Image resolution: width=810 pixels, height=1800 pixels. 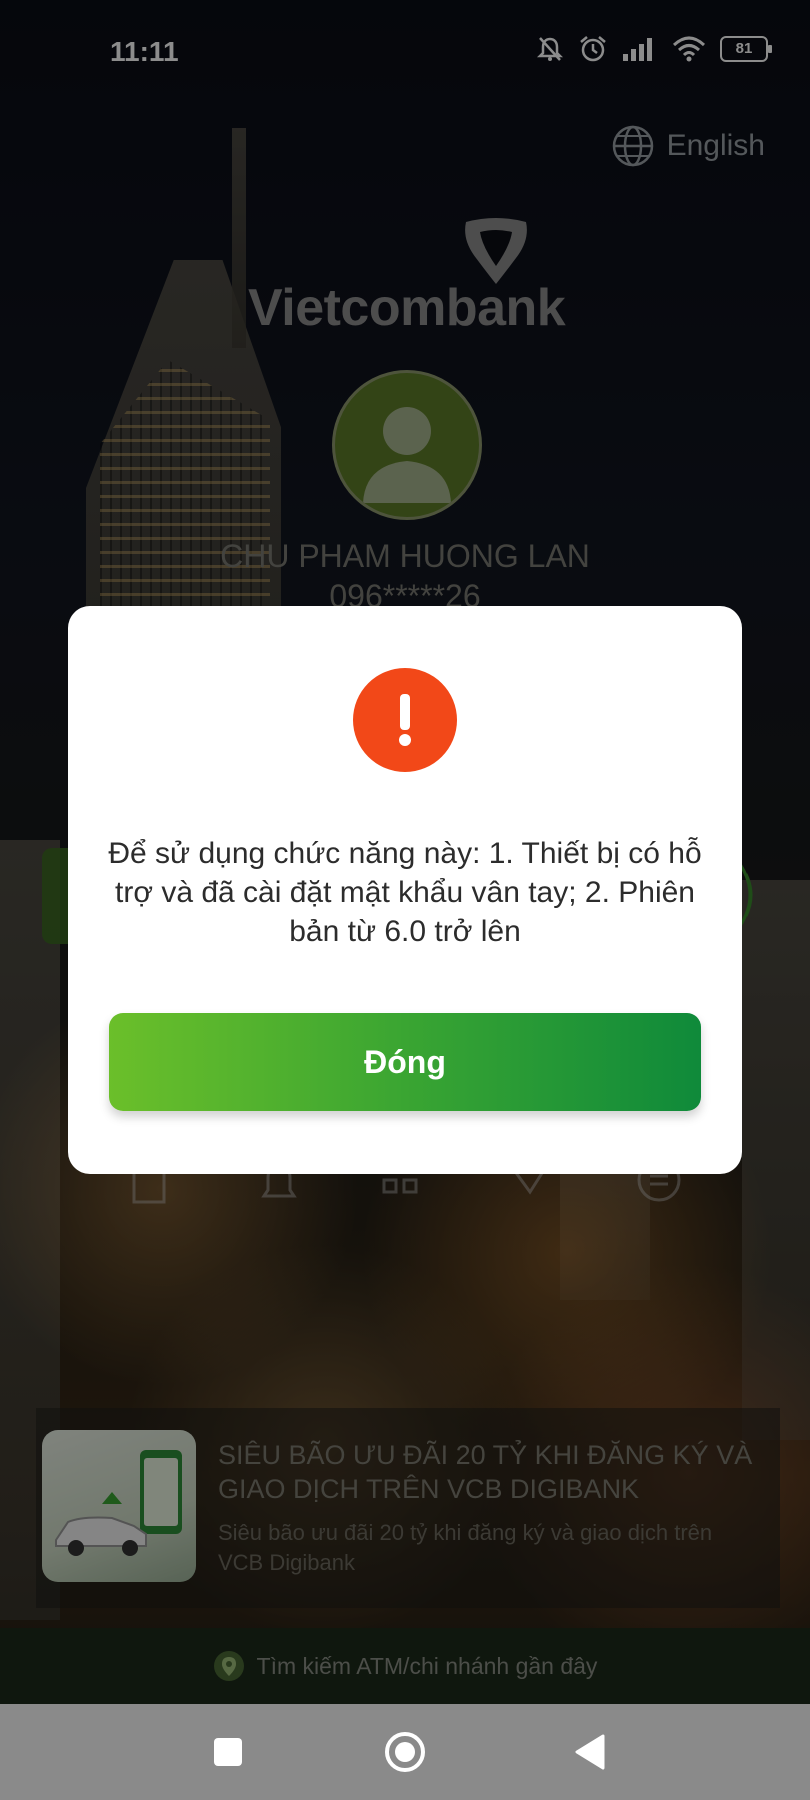 I want to click on system-nav-bar, so click(x=405, y=1752).